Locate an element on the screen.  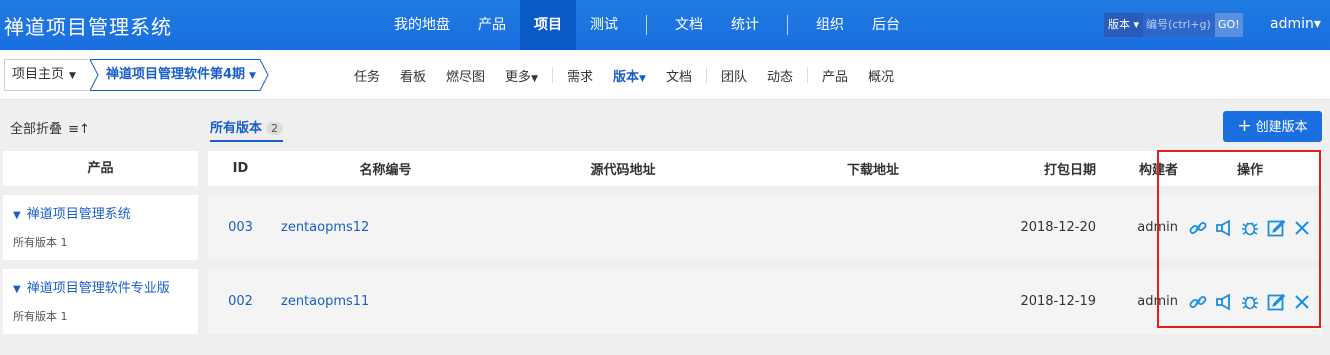
collapse-icon: ≡↑ is located at coordinates (79, 129).